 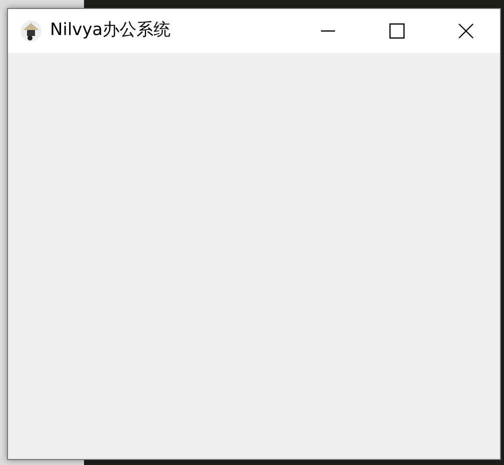 I want to click on window-title: Nilvya办公系统, so click(x=110, y=30).